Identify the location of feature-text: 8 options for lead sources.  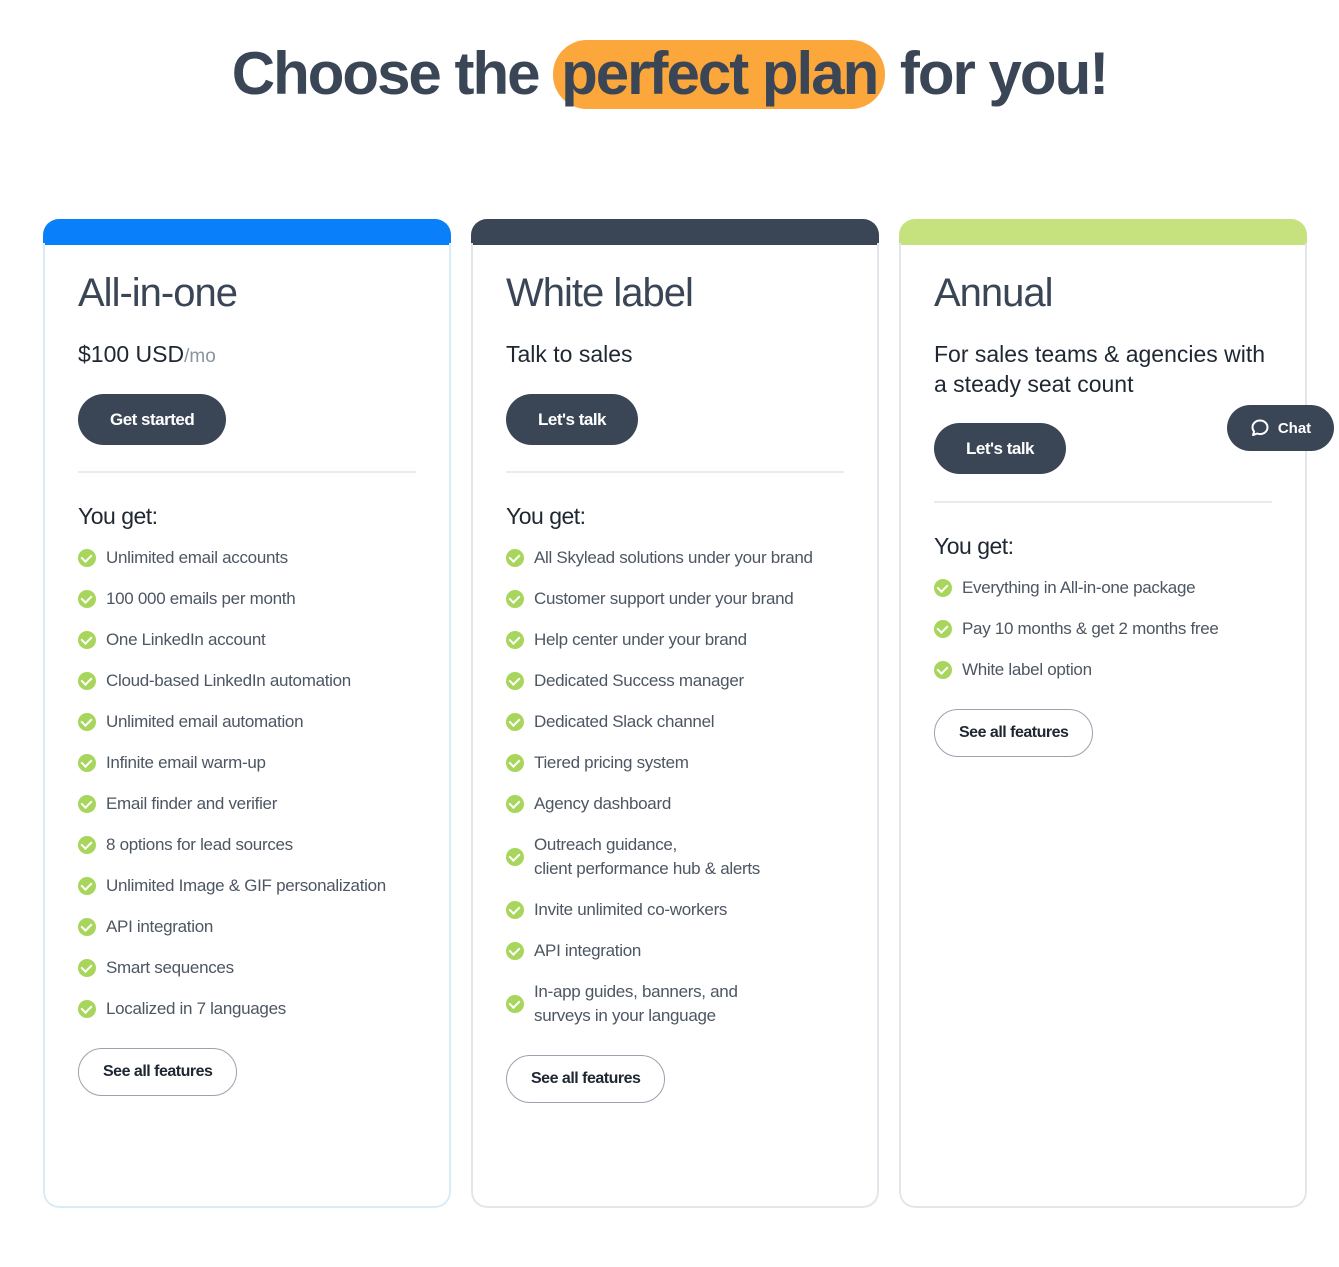
(199, 844).